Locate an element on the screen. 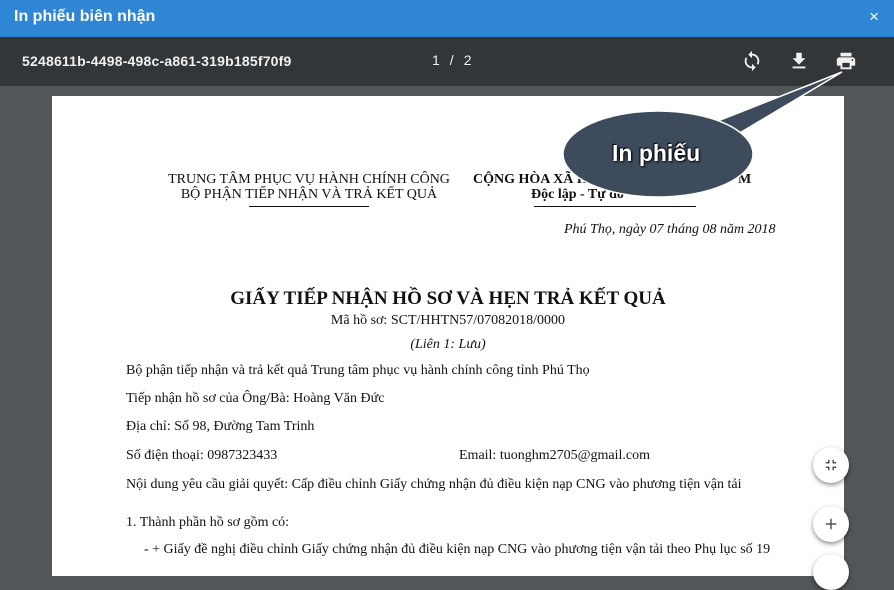  current-page: 1 is located at coordinates (436, 60).